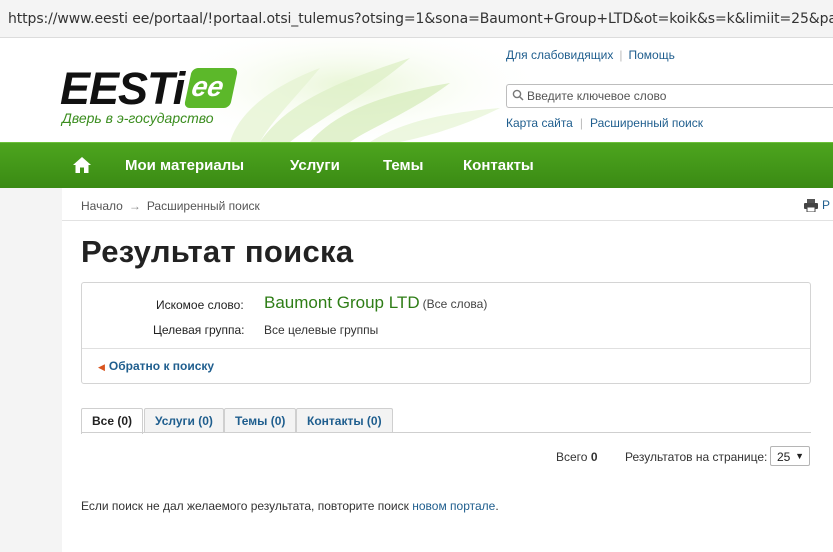 The height and width of the screenshot is (552, 833). What do you see at coordinates (102, 206) in the screenshot?
I see `breadcrumb-home: Начало` at bounding box center [102, 206].